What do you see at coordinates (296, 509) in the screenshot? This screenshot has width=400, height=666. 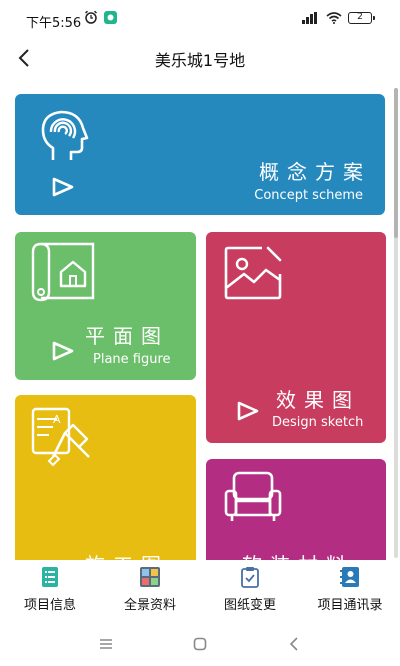 I see `tile-soft-furnishing: 软装材料` at bounding box center [296, 509].